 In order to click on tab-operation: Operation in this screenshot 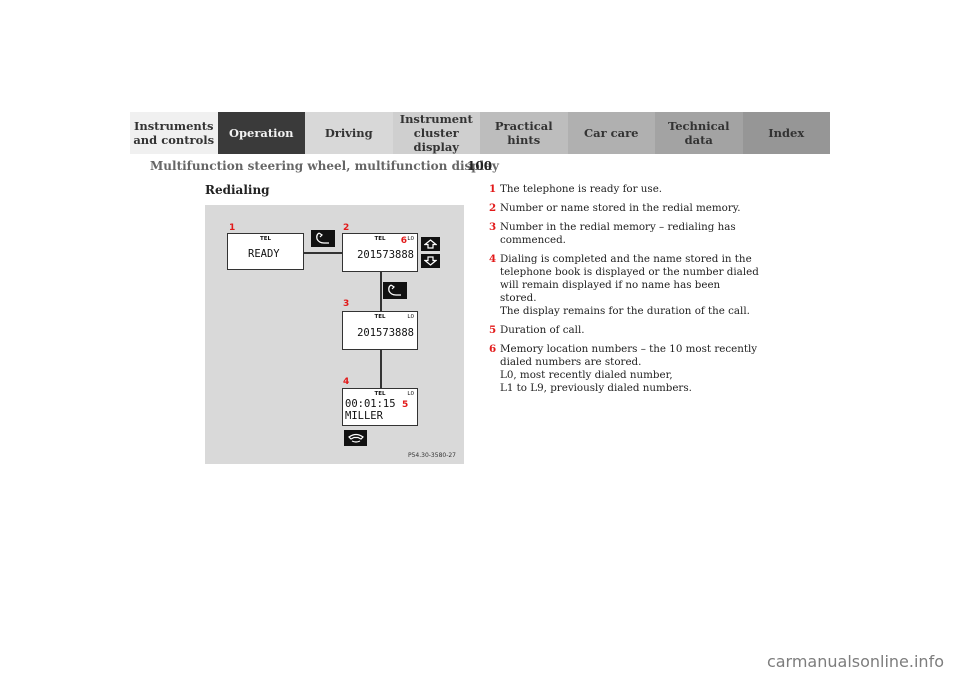, I will do `click(261, 133)`.